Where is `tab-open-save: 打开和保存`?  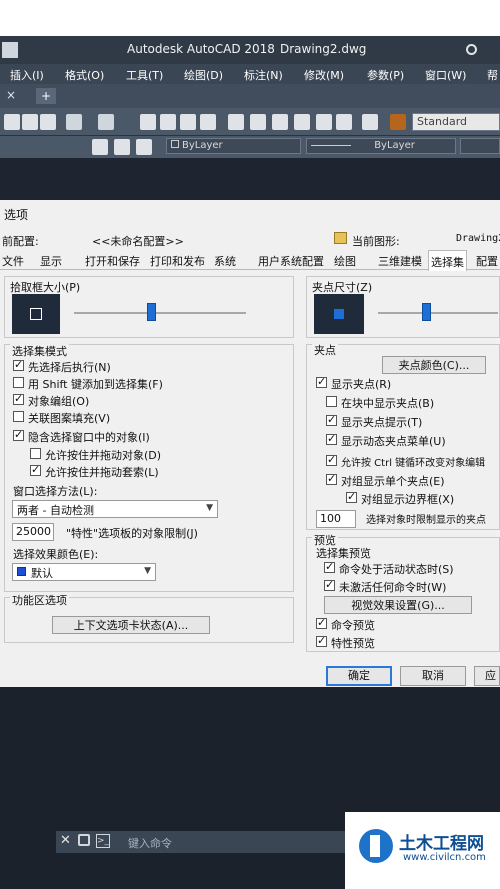 tab-open-save: 打开和保存 is located at coordinates (112, 261).